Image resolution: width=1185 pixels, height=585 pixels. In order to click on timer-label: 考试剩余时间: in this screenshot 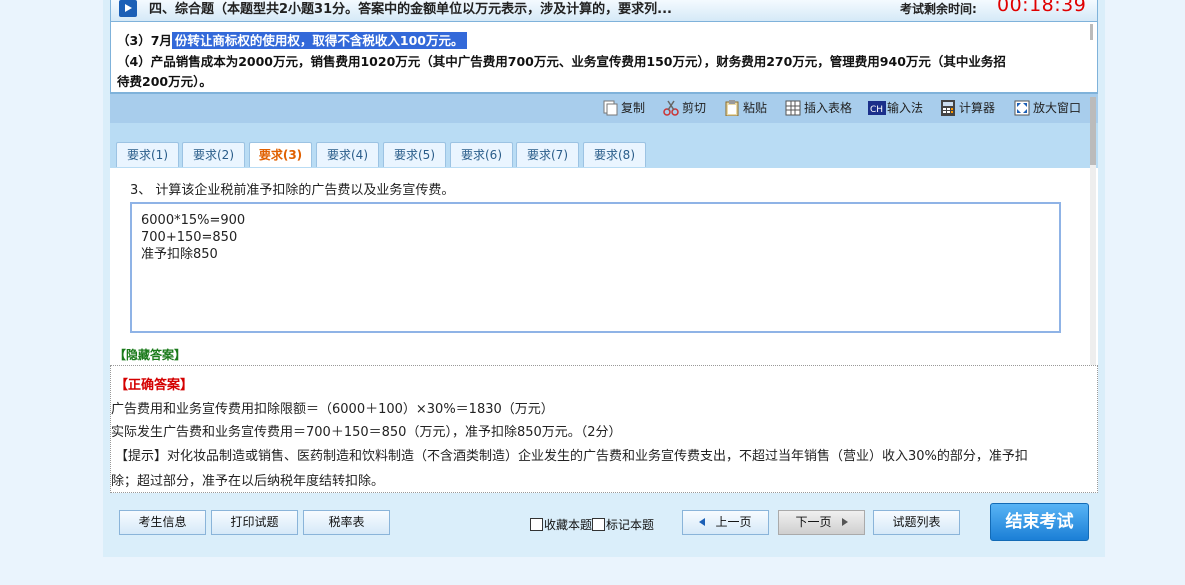, I will do `click(938, 9)`.